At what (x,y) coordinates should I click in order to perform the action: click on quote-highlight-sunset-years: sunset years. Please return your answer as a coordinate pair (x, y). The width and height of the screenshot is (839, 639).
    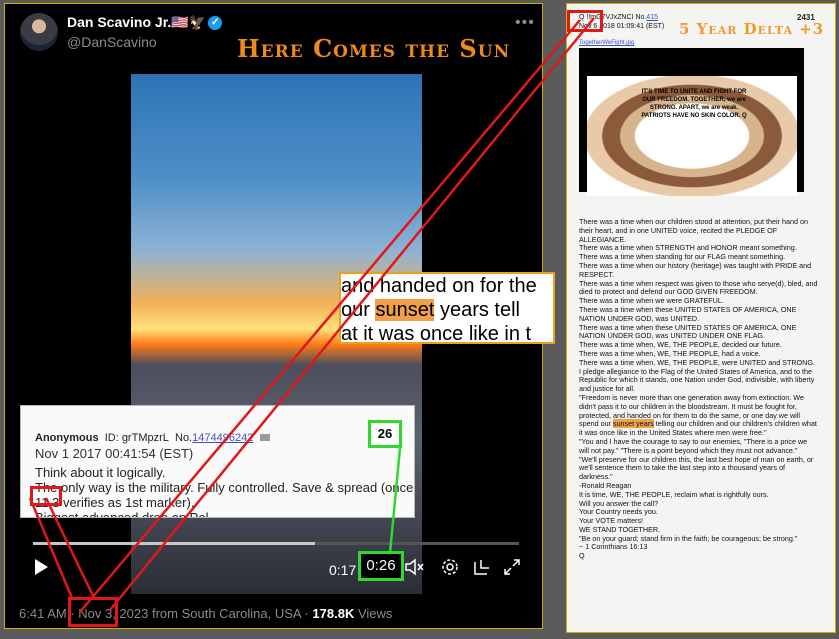
    Looking at the image, I should click on (633, 424).